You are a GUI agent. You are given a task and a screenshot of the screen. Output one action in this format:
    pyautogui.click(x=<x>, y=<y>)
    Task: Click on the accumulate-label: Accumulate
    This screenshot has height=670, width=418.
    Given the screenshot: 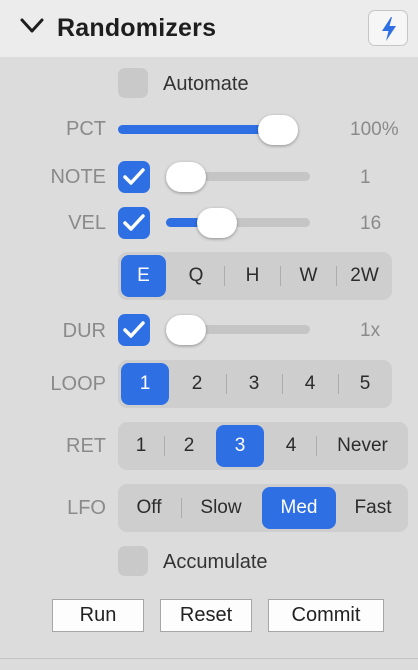 What is the action you would take?
    pyautogui.click(x=215, y=562)
    